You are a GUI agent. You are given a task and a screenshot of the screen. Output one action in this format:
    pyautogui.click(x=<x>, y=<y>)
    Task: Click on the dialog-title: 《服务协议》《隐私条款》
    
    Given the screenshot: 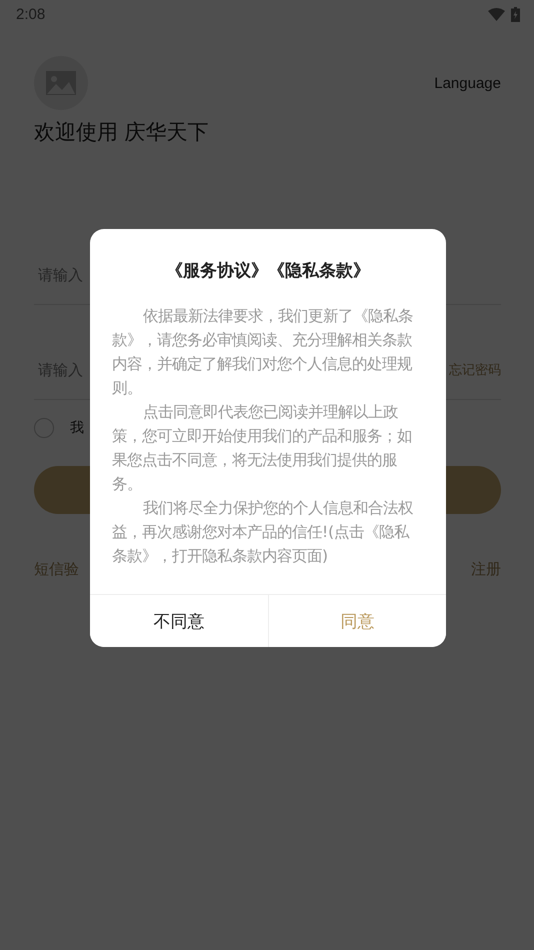 What is the action you would take?
    pyautogui.click(x=268, y=271)
    